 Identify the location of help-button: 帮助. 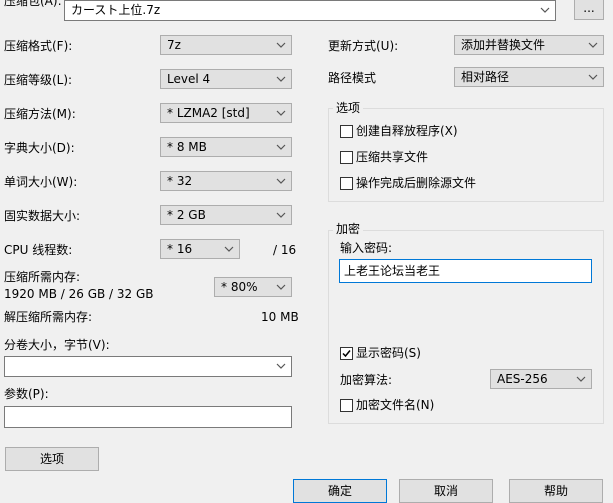
(556, 491).